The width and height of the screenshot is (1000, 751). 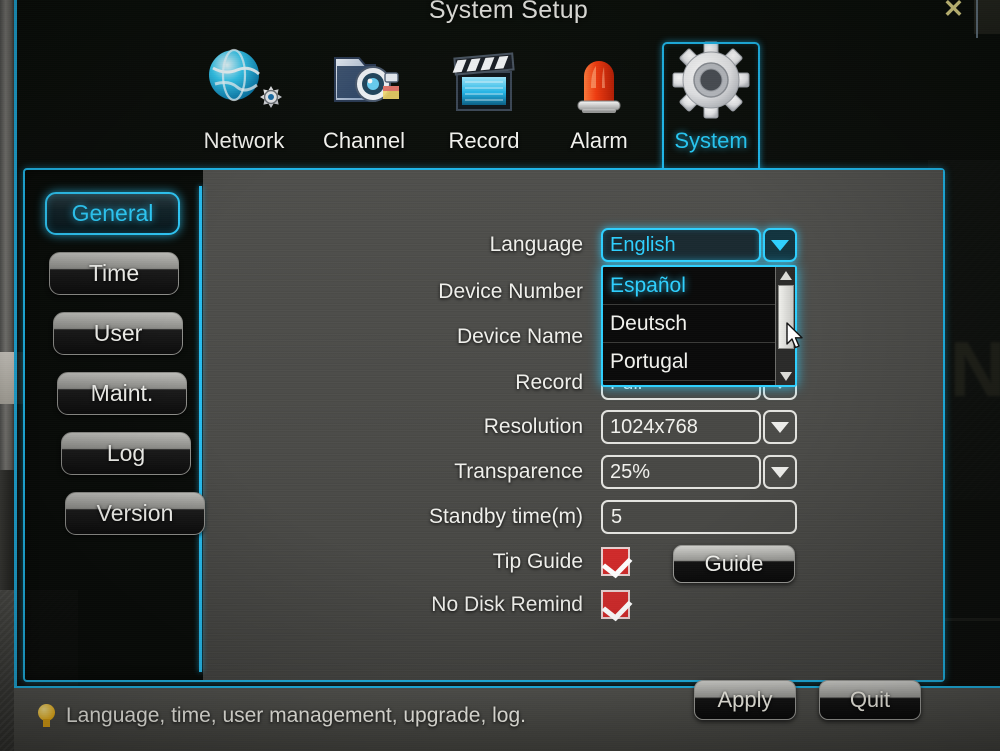 What do you see at coordinates (46, 715) in the screenshot?
I see `lightbulb-icon` at bounding box center [46, 715].